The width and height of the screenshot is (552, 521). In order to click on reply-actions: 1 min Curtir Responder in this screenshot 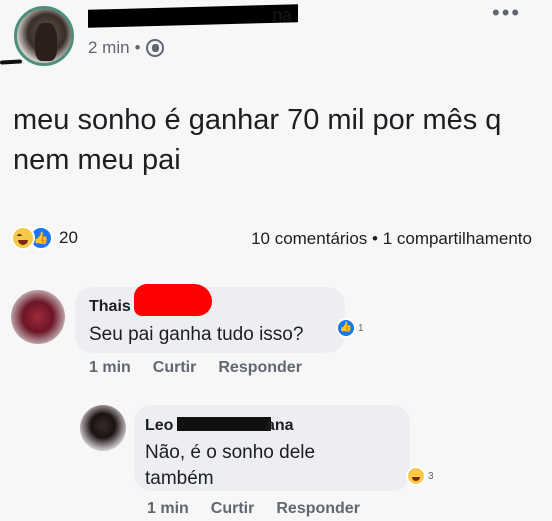, I will do `click(253, 509)`.